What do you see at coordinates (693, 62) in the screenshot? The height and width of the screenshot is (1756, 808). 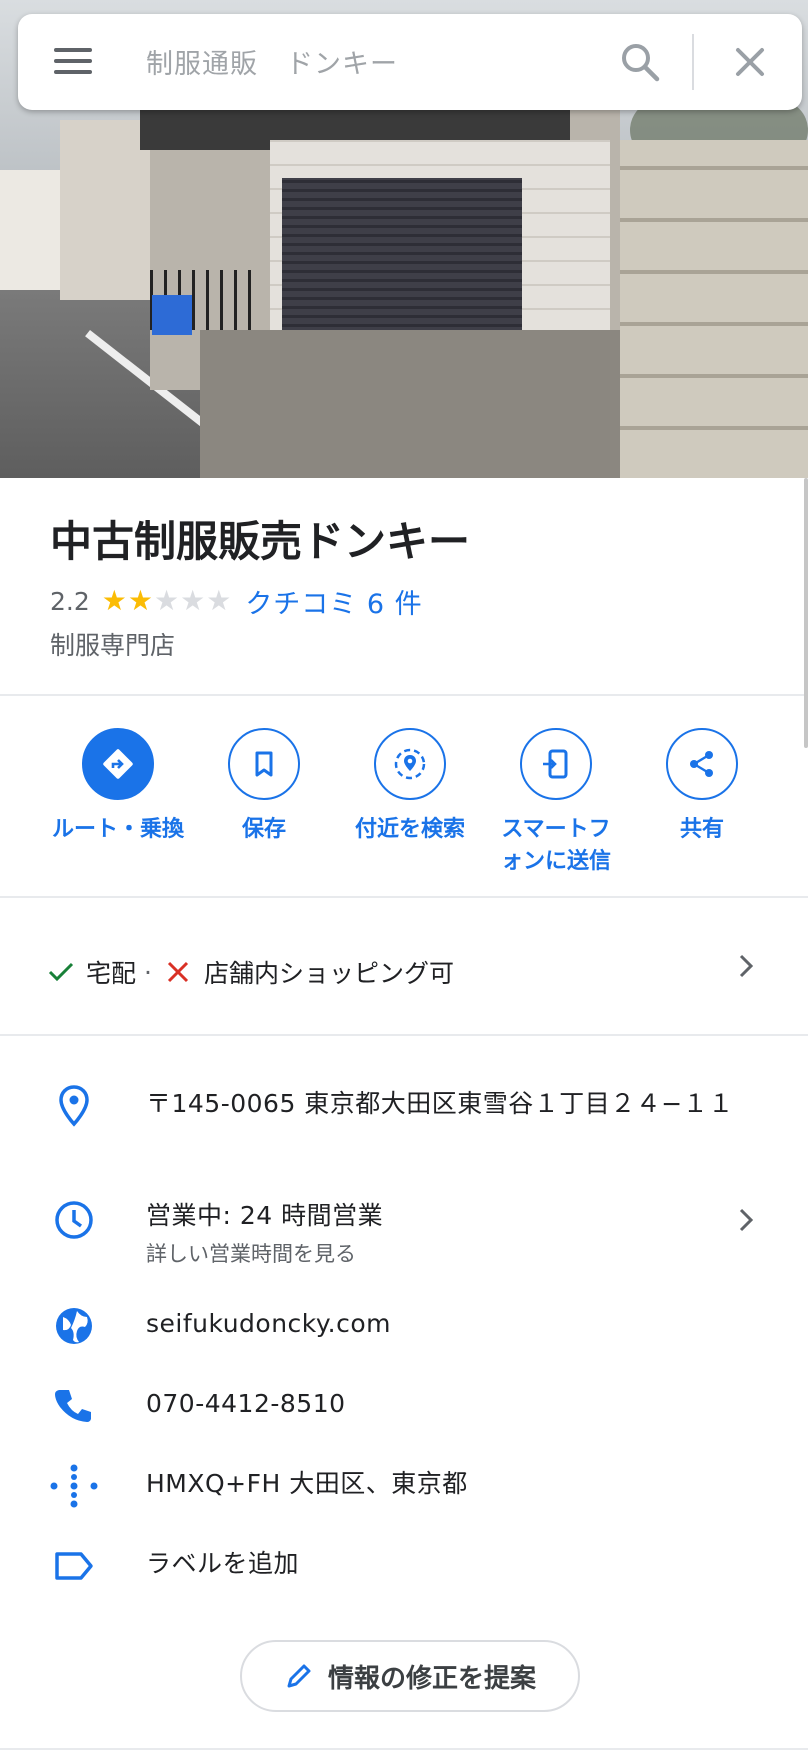 I see `search-divider` at bounding box center [693, 62].